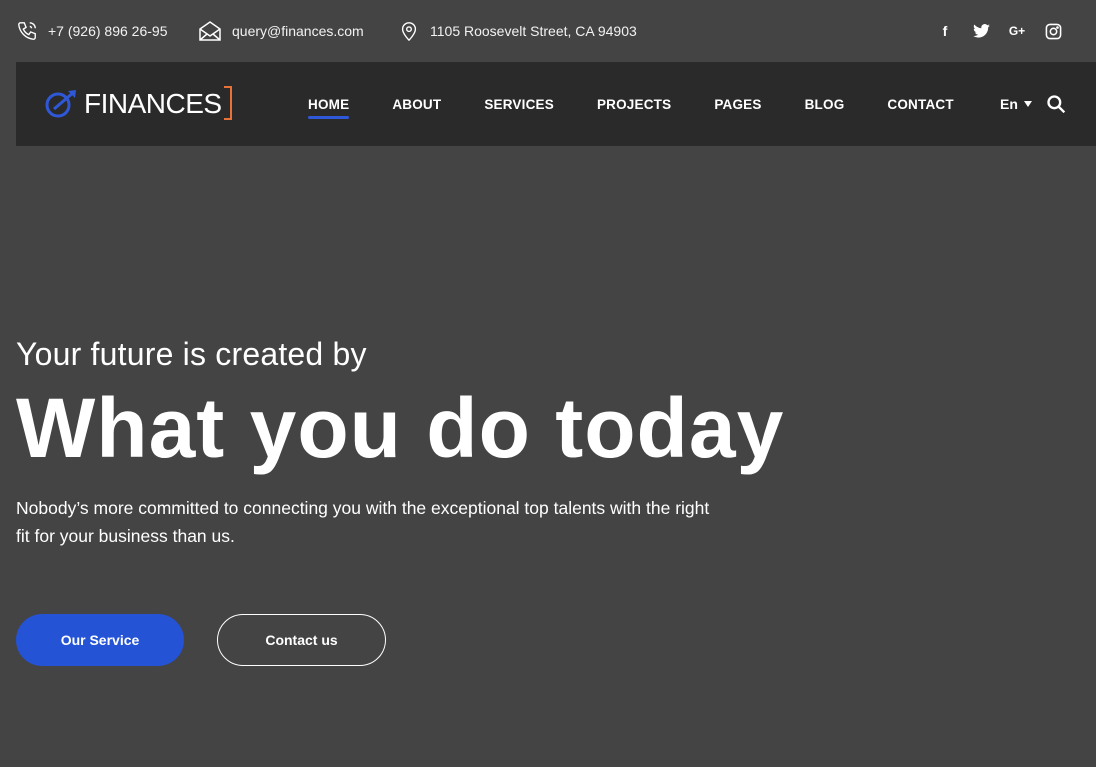 The height and width of the screenshot is (767, 1096). What do you see at coordinates (416, 104) in the screenshot?
I see `nav-item-about: ABOUT` at bounding box center [416, 104].